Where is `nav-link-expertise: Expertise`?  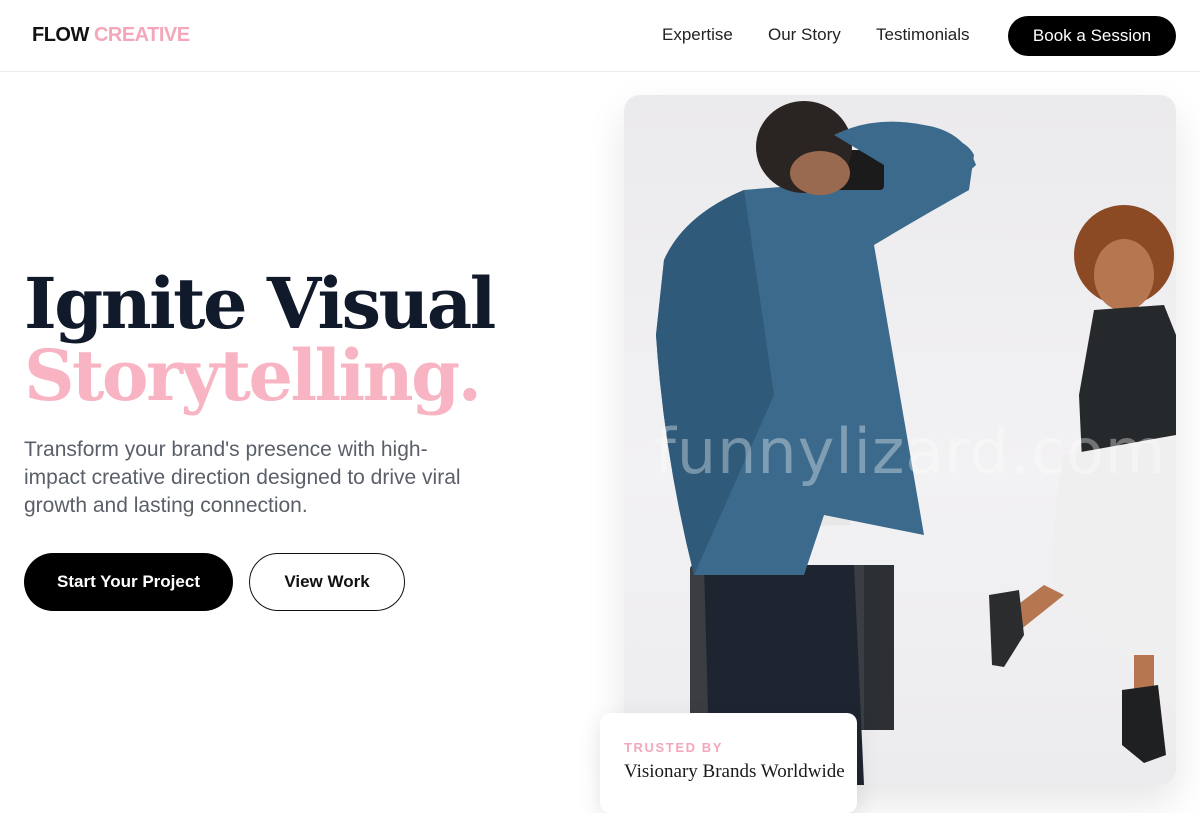 nav-link-expertise: Expertise is located at coordinates (697, 35).